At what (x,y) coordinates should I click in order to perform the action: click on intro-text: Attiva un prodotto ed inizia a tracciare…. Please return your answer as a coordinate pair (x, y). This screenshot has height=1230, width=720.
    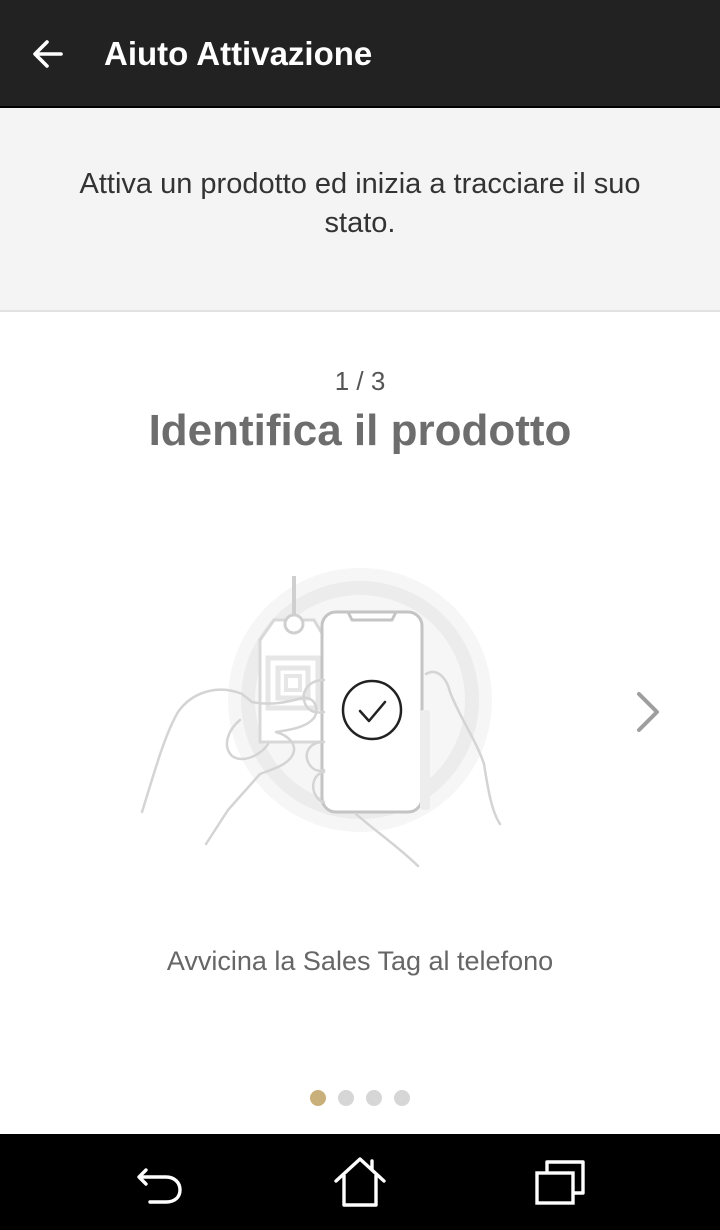
    Looking at the image, I should click on (360, 203).